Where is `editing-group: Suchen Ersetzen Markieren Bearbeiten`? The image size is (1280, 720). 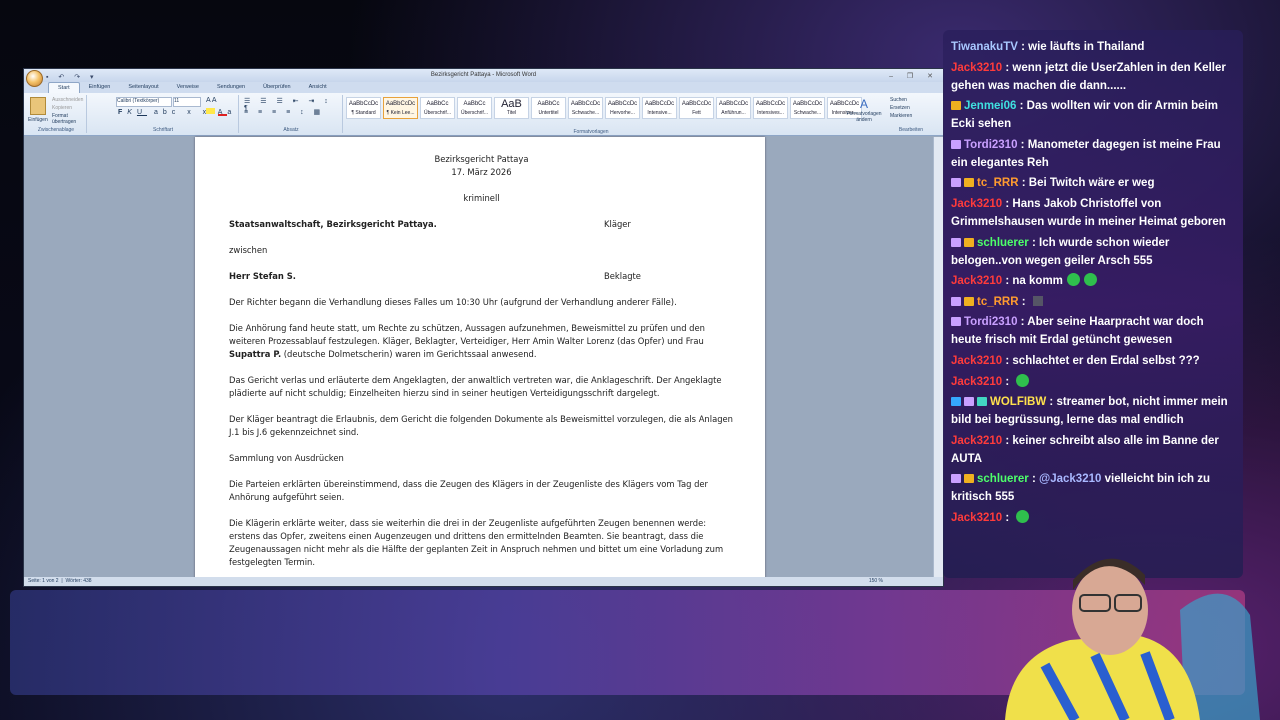
editing-group: Suchen Ersetzen Markieren Bearbeiten is located at coordinates (911, 114).